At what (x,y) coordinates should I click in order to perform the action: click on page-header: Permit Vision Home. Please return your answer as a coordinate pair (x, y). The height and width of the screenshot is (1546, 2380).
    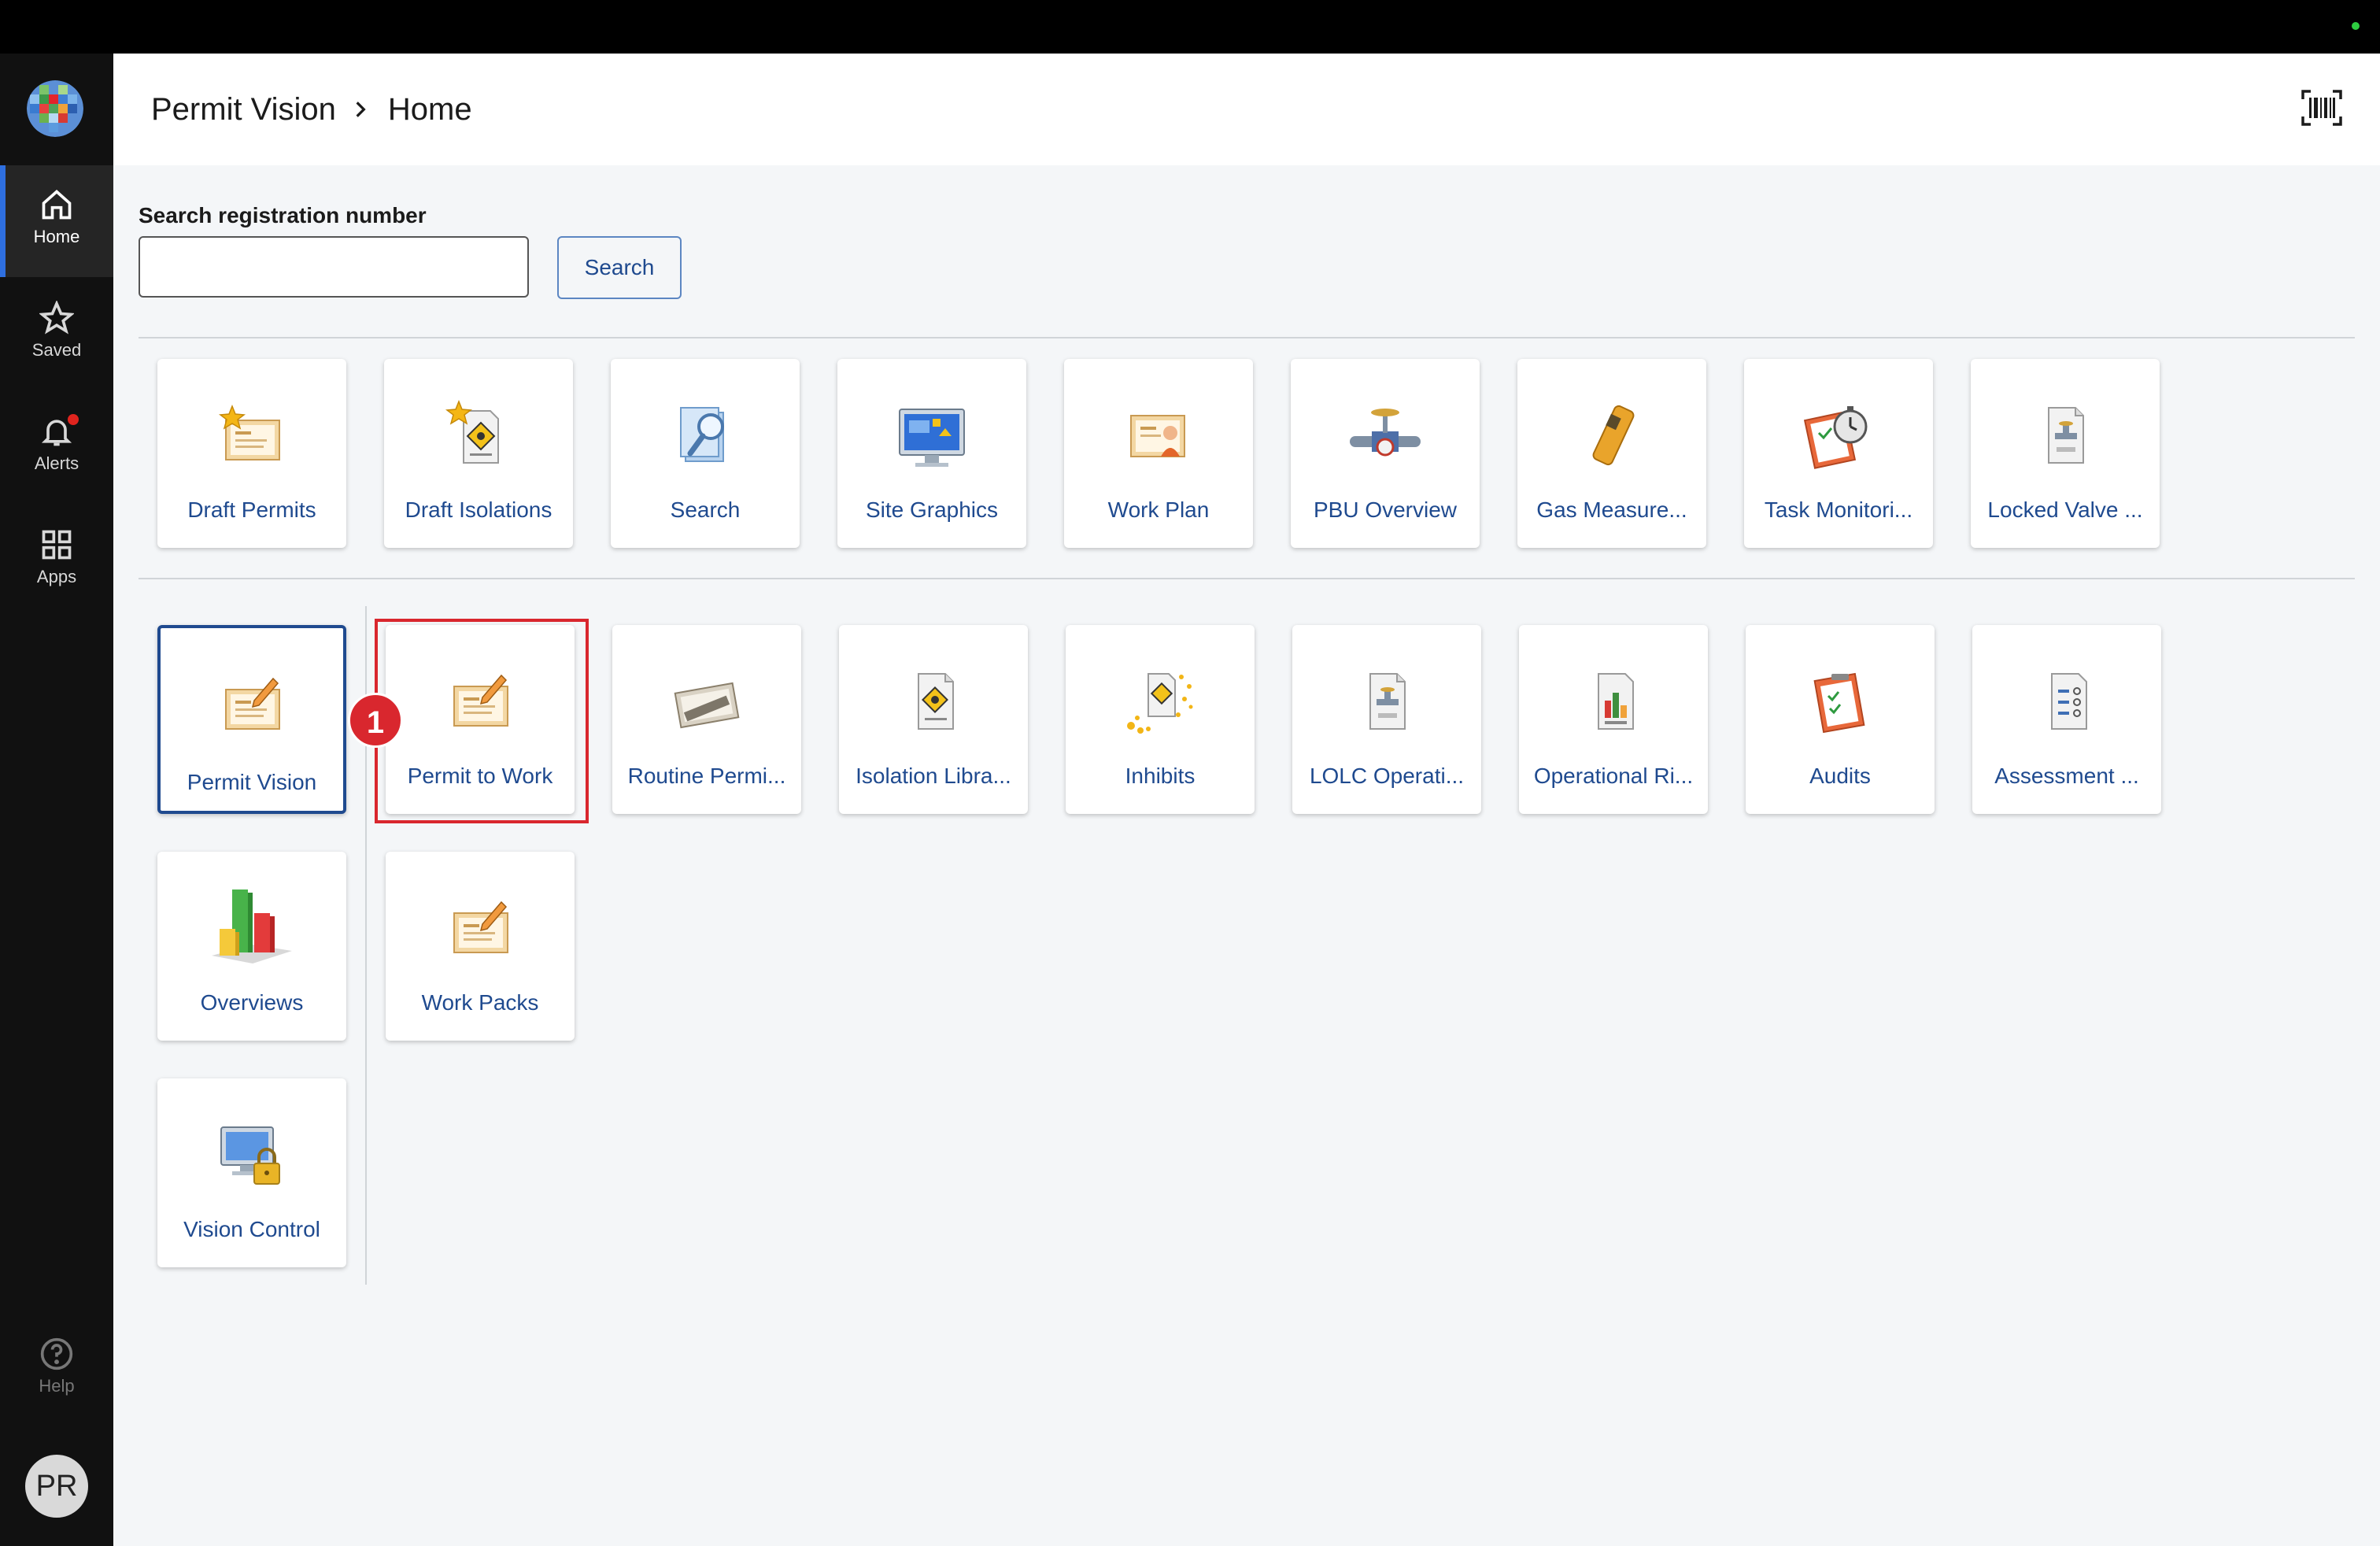
    Looking at the image, I should click on (1246, 110).